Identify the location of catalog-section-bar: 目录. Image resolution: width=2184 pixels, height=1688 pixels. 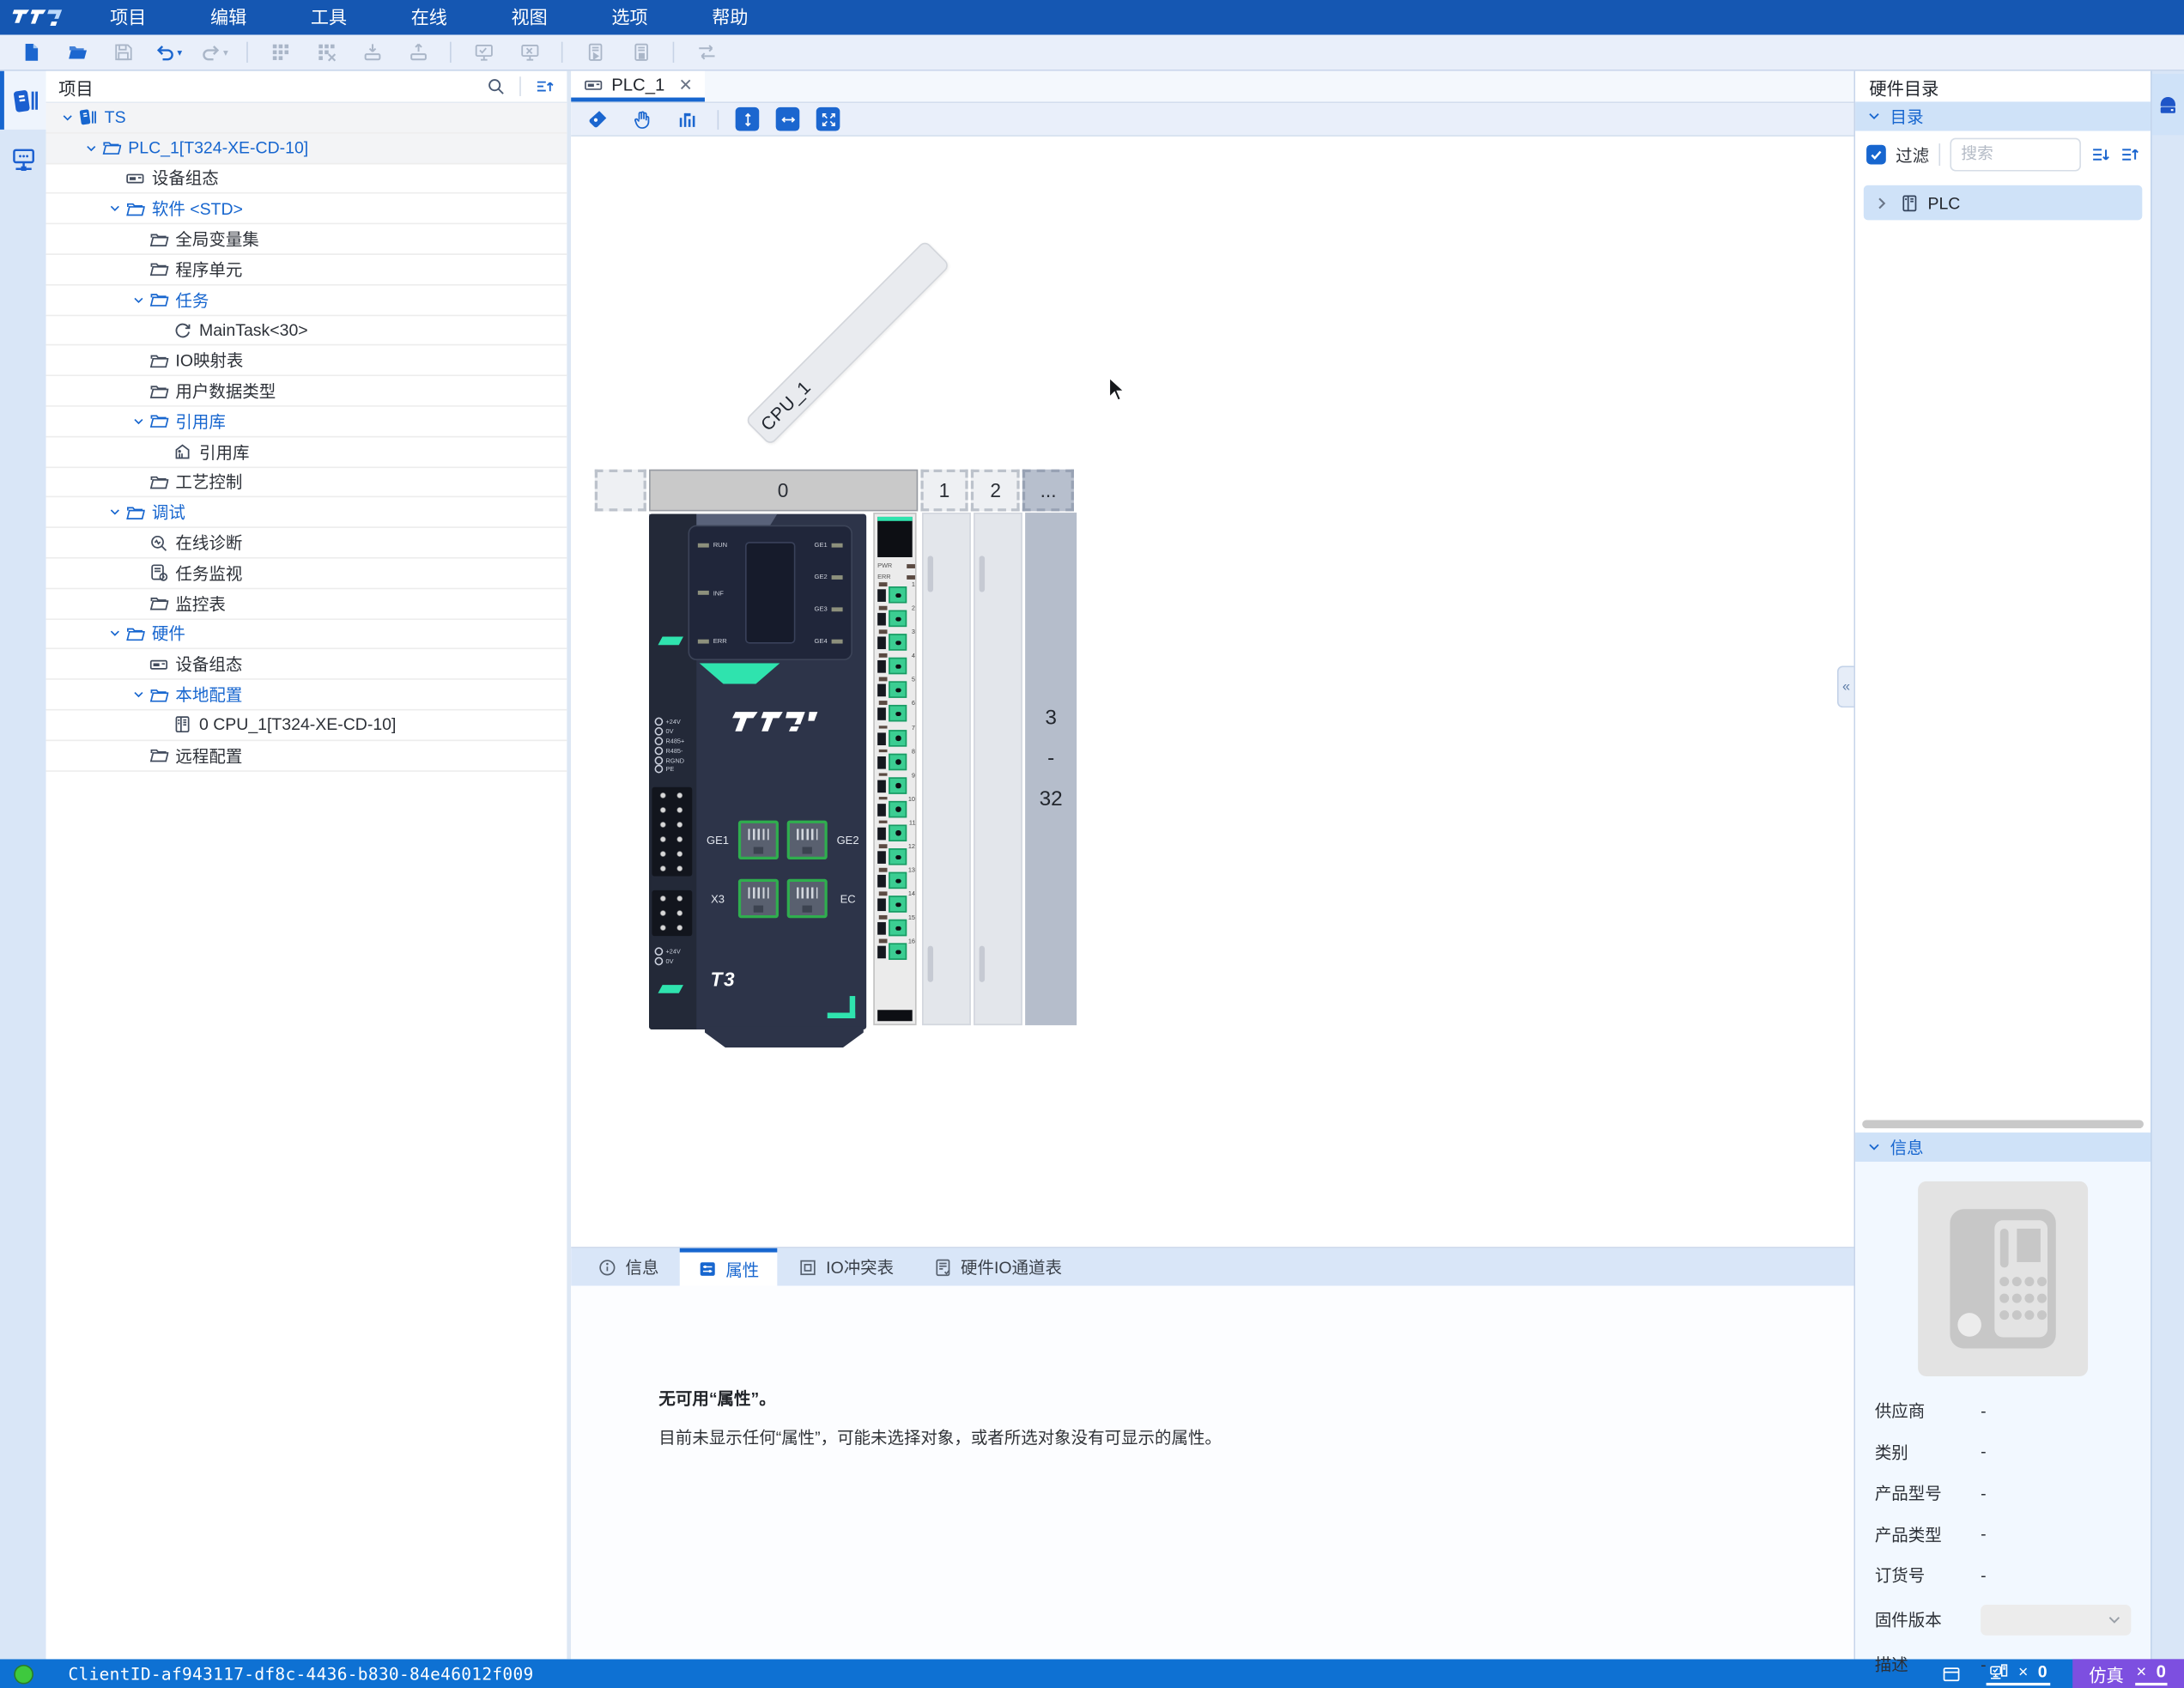
(2003, 116).